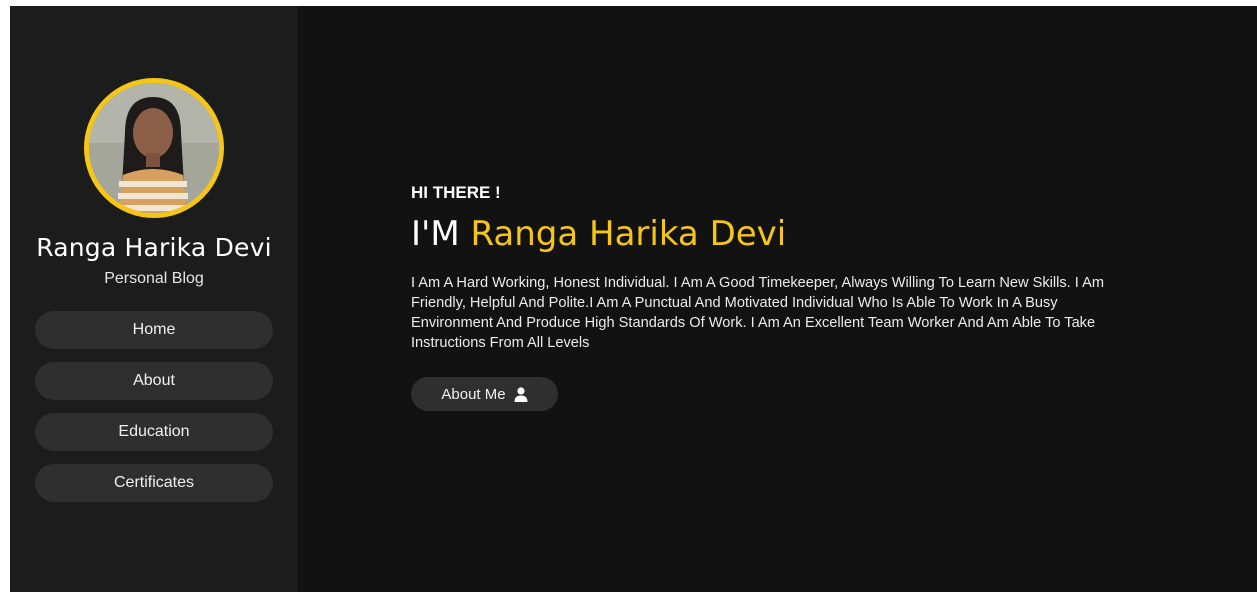  I want to click on nav-education-button: Education, so click(154, 432).